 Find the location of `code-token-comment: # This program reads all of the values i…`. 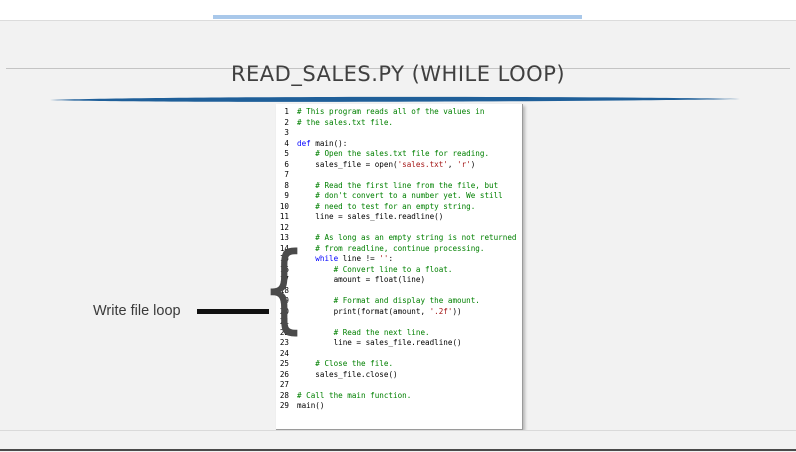

code-token-comment: # This program reads all of the values i… is located at coordinates (391, 111).